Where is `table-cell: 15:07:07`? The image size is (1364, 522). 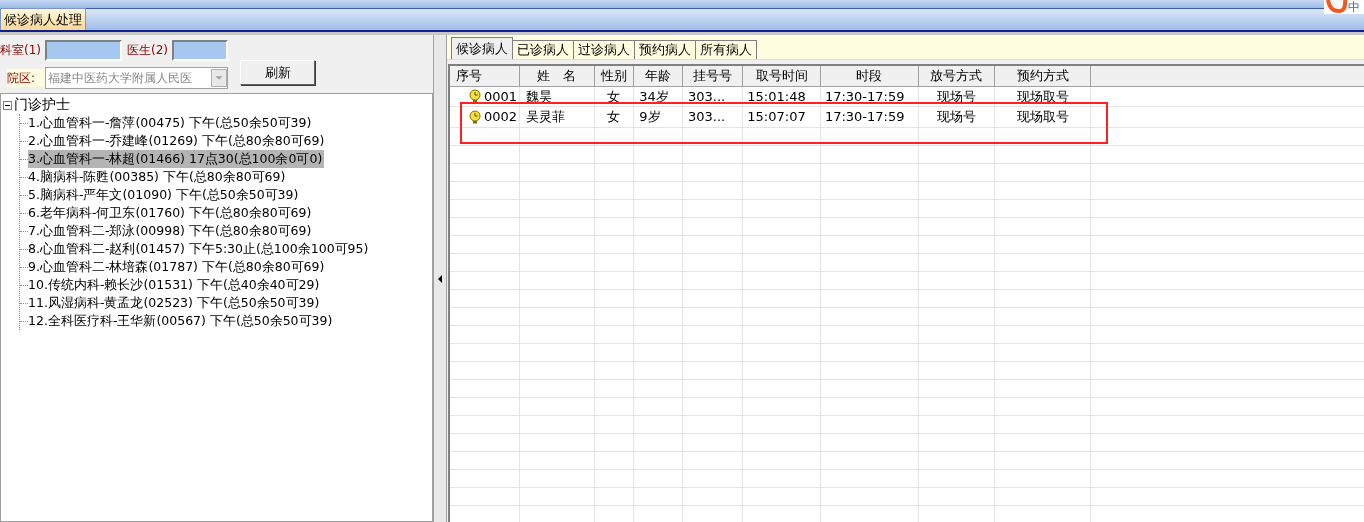 table-cell: 15:07:07 is located at coordinates (781, 116).